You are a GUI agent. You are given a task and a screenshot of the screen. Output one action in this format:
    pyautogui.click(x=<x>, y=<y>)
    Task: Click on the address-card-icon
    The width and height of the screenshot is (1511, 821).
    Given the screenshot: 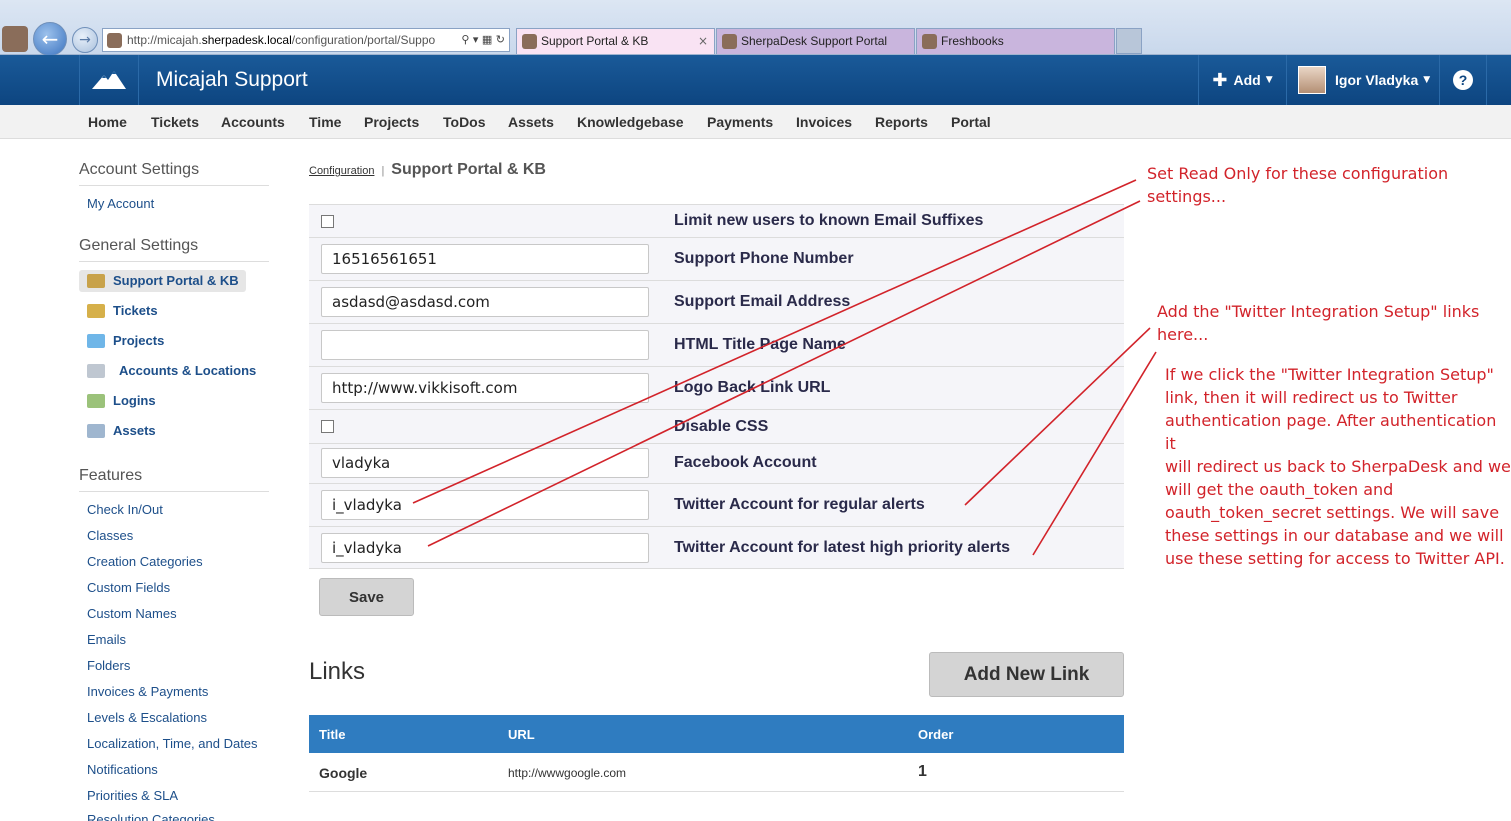 What is the action you would take?
    pyautogui.click(x=96, y=370)
    